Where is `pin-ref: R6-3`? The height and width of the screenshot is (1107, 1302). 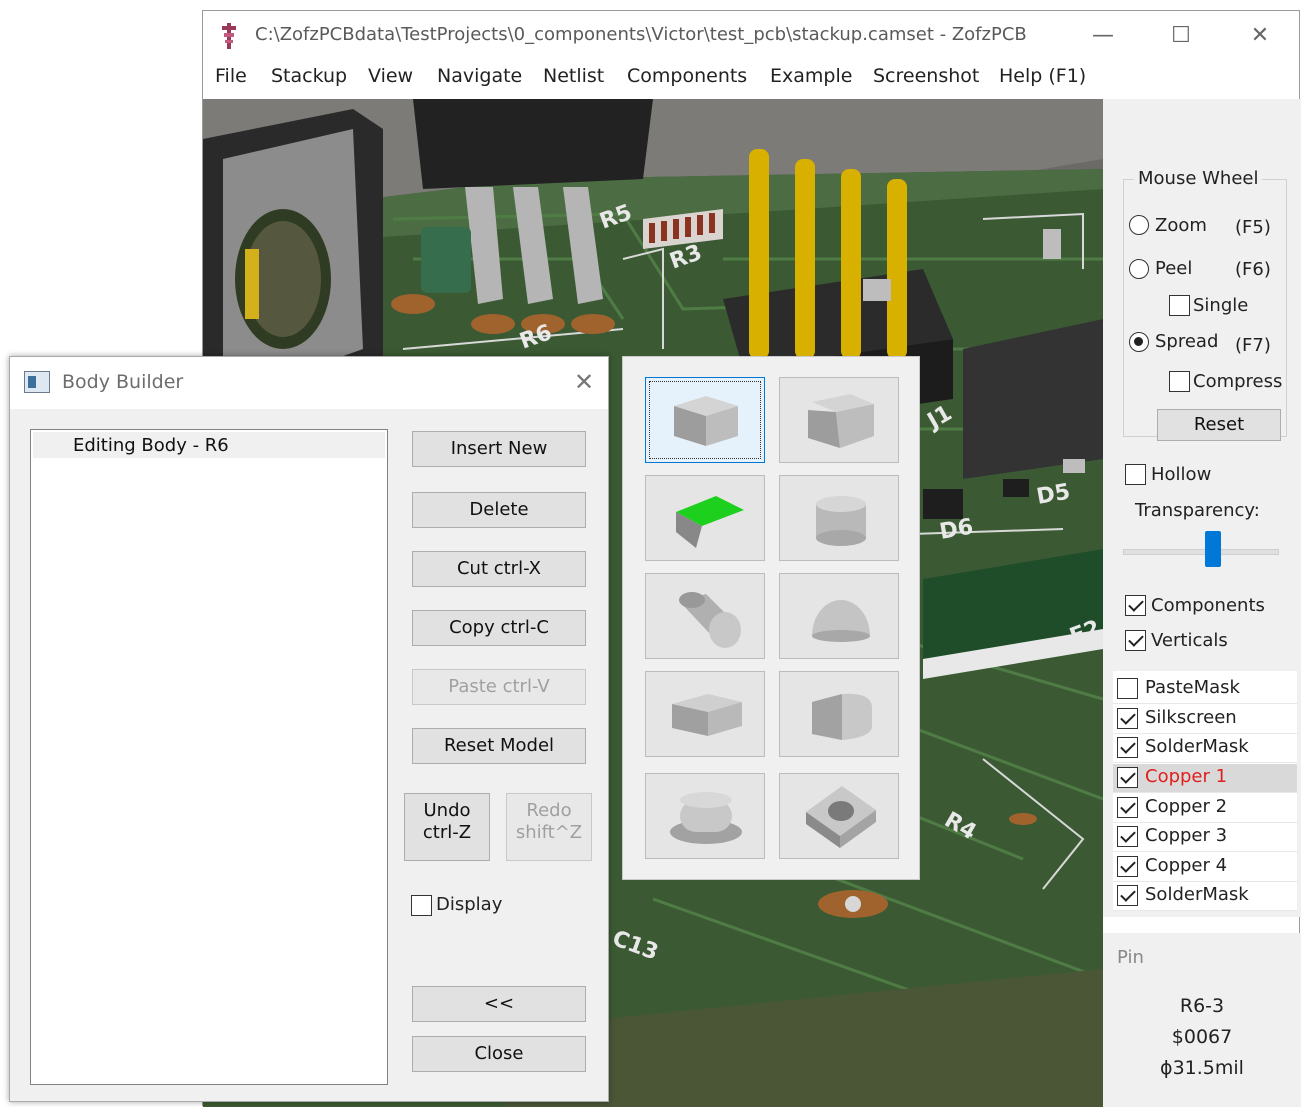 pin-ref: R6-3 is located at coordinates (1202, 1006).